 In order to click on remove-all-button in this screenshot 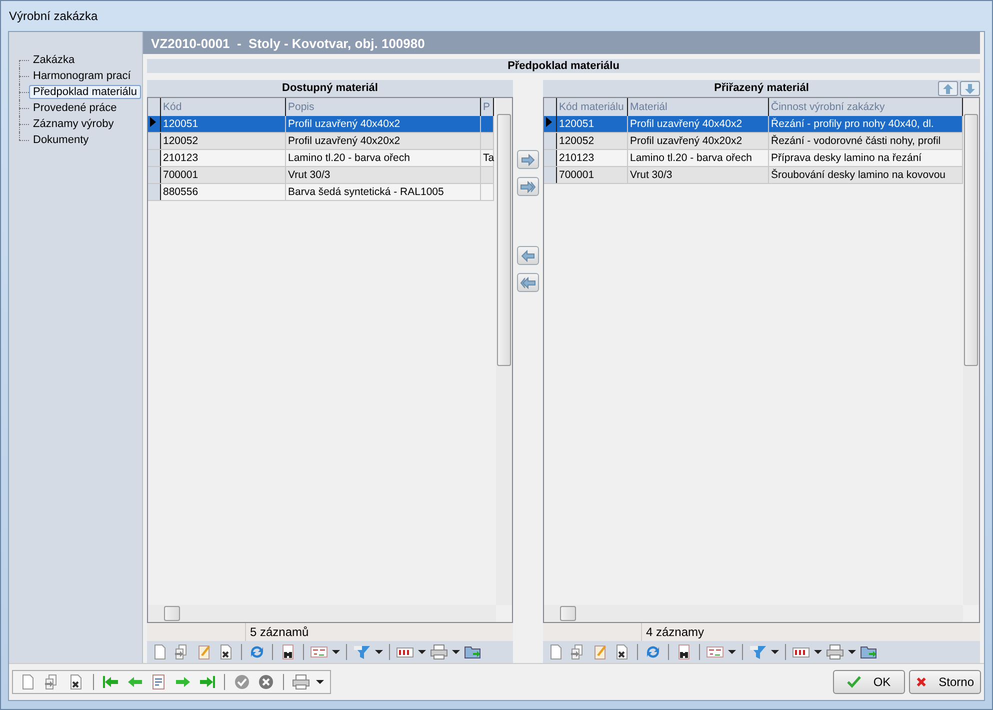, I will do `click(528, 282)`.